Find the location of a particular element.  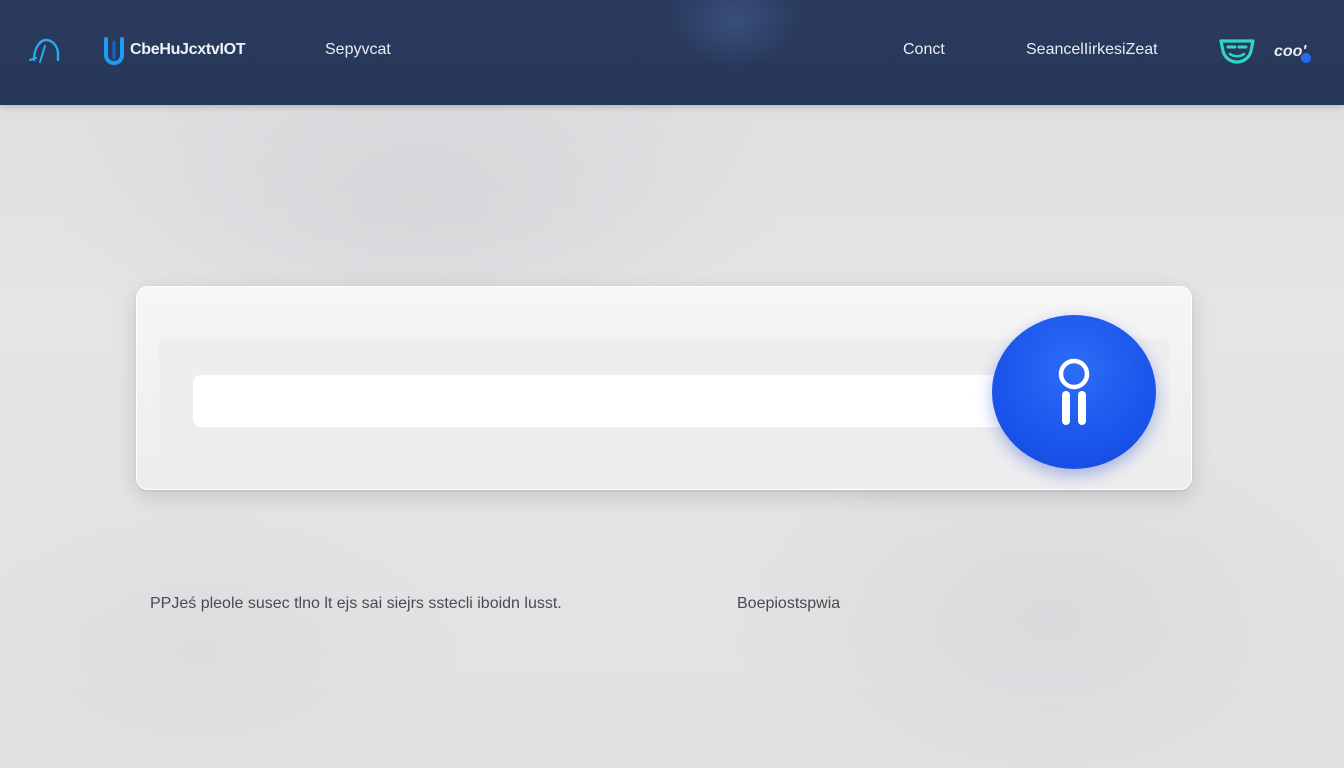

nav-link-search: SeancelIirkesiZeat is located at coordinates (1092, 50).